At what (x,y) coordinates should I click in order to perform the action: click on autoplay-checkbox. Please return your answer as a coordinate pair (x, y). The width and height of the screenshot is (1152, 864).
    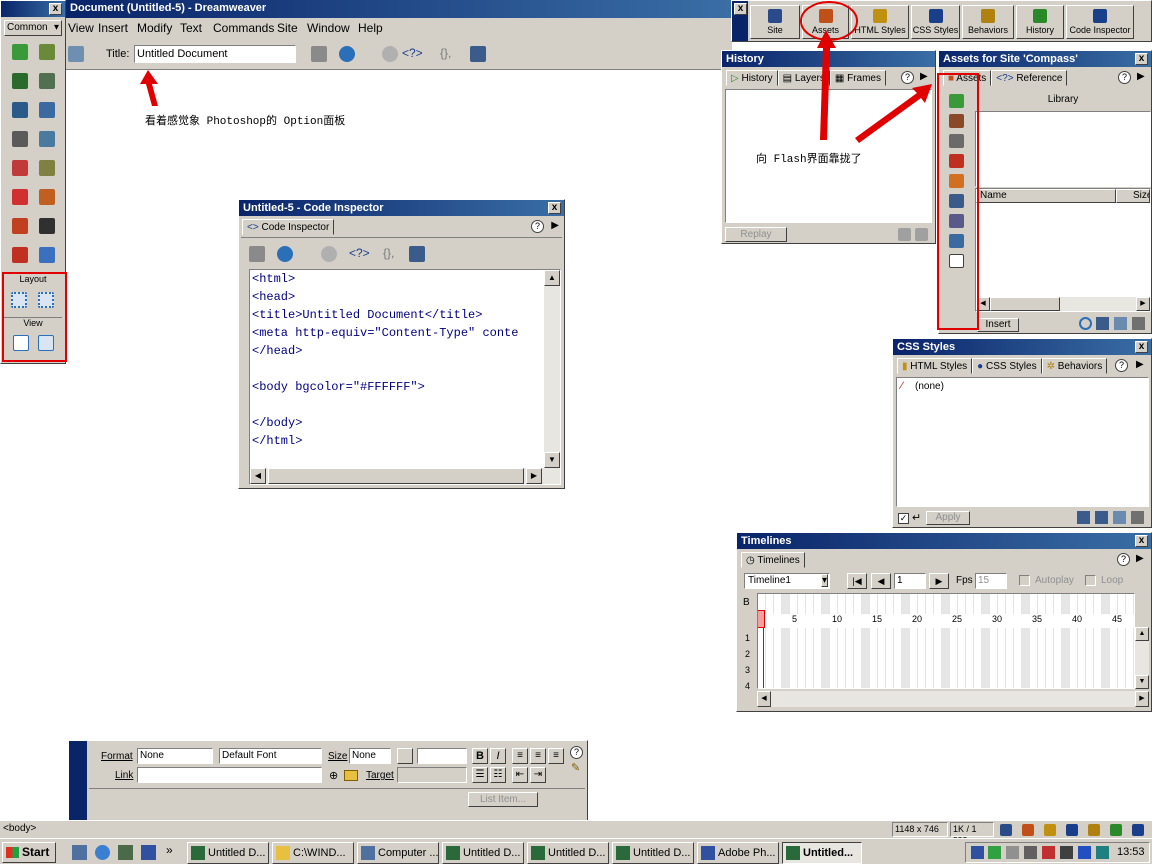
    Looking at the image, I should click on (1024, 580).